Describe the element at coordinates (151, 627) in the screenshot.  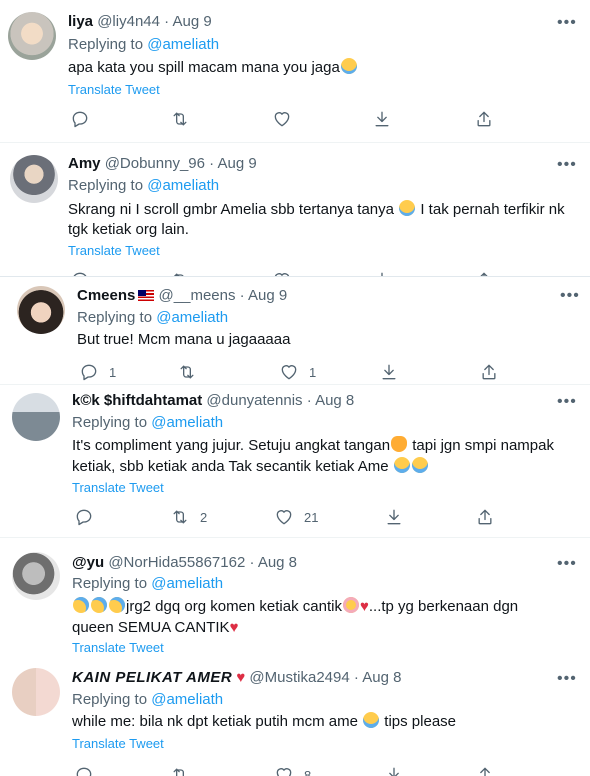
I see `tweet-text-line: queen SEMUA CANTIK` at that location.